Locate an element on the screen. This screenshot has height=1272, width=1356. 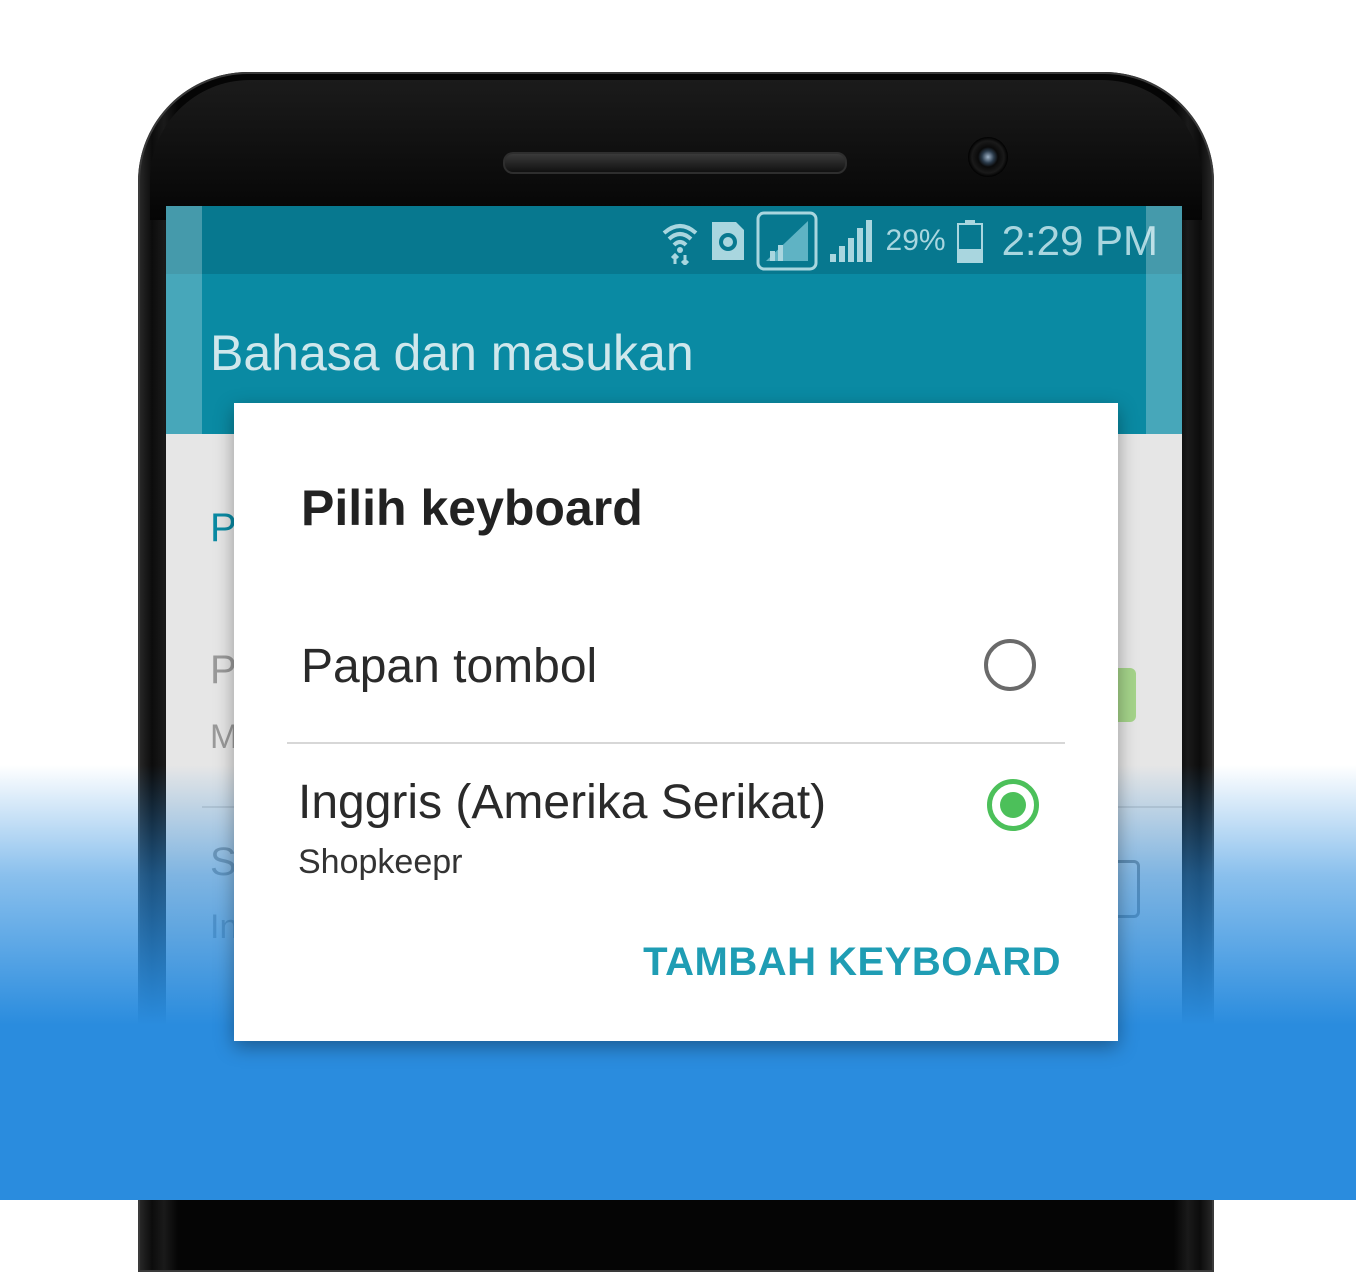
background-list-item: P is located at coordinates (223, 670).